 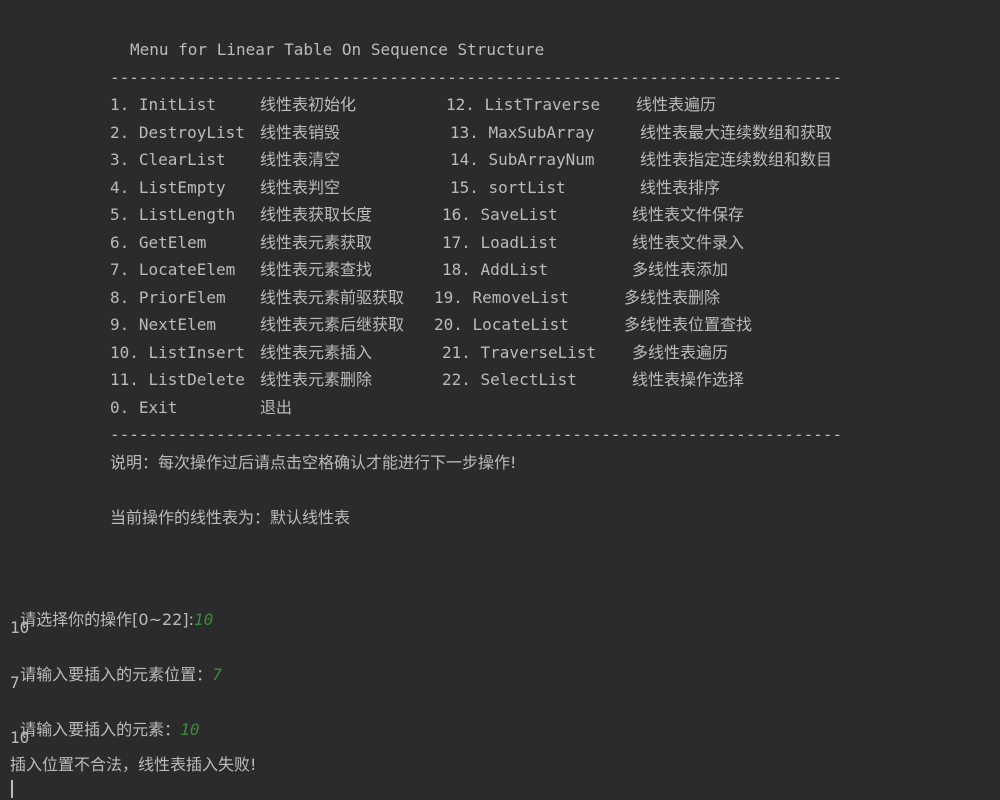 What do you see at coordinates (523, 104) in the screenshot?
I see `menu-item-label: 12. ListTraverse` at bounding box center [523, 104].